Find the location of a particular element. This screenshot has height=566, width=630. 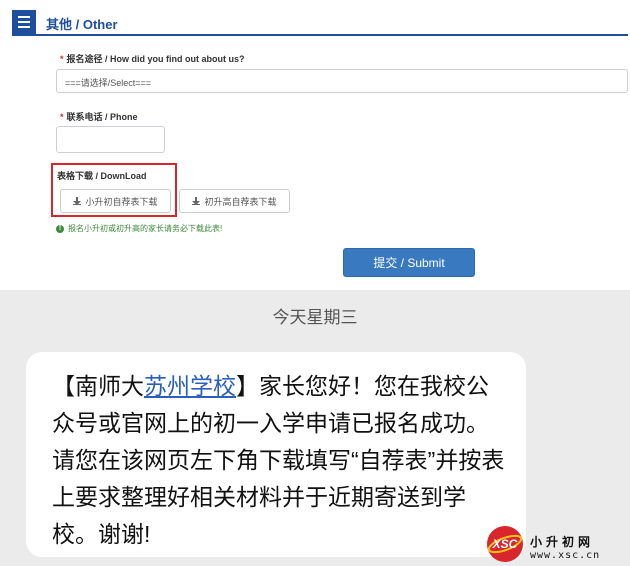

source-label-text: 报名途径 / How did you find out about us? is located at coordinates (155, 59).